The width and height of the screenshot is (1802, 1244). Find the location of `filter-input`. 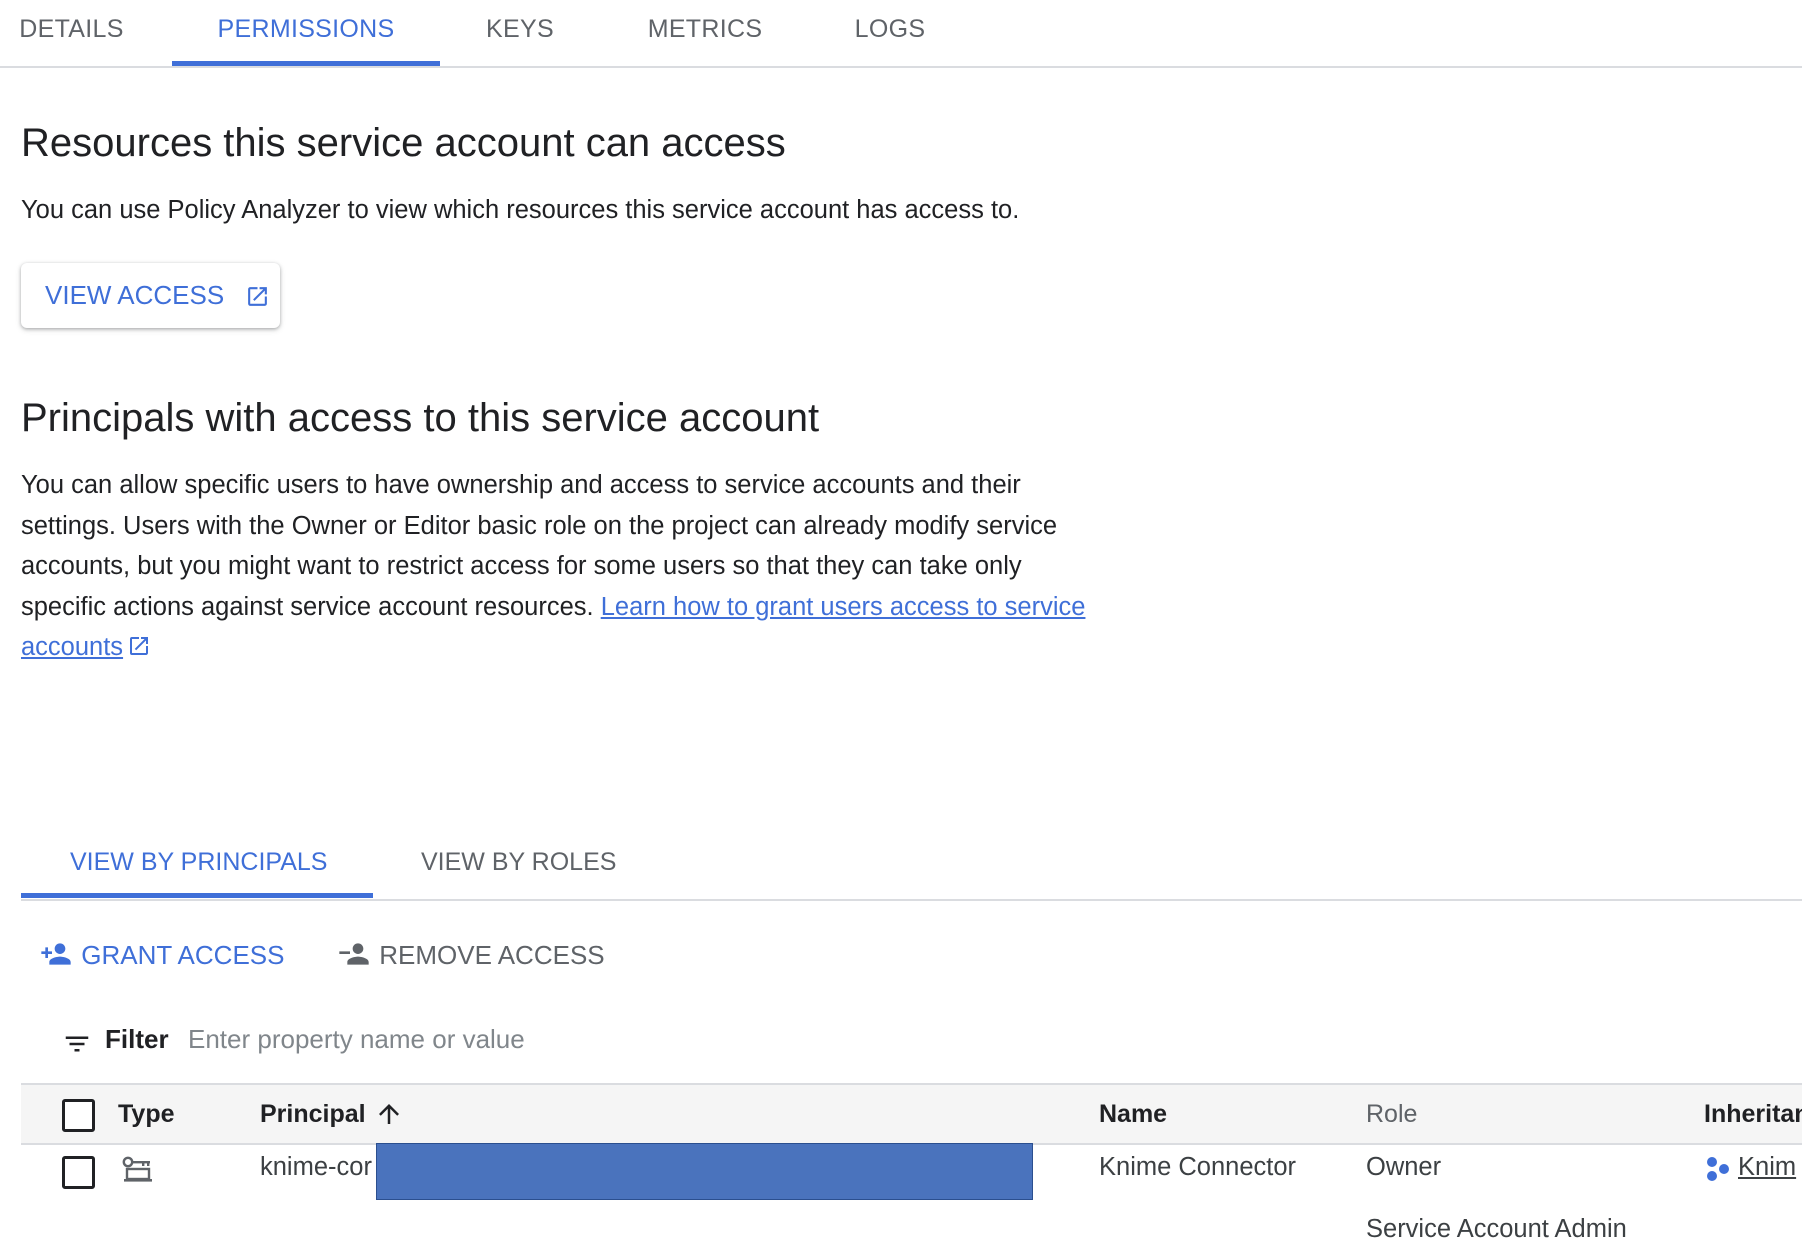

filter-input is located at coordinates (638, 1039).